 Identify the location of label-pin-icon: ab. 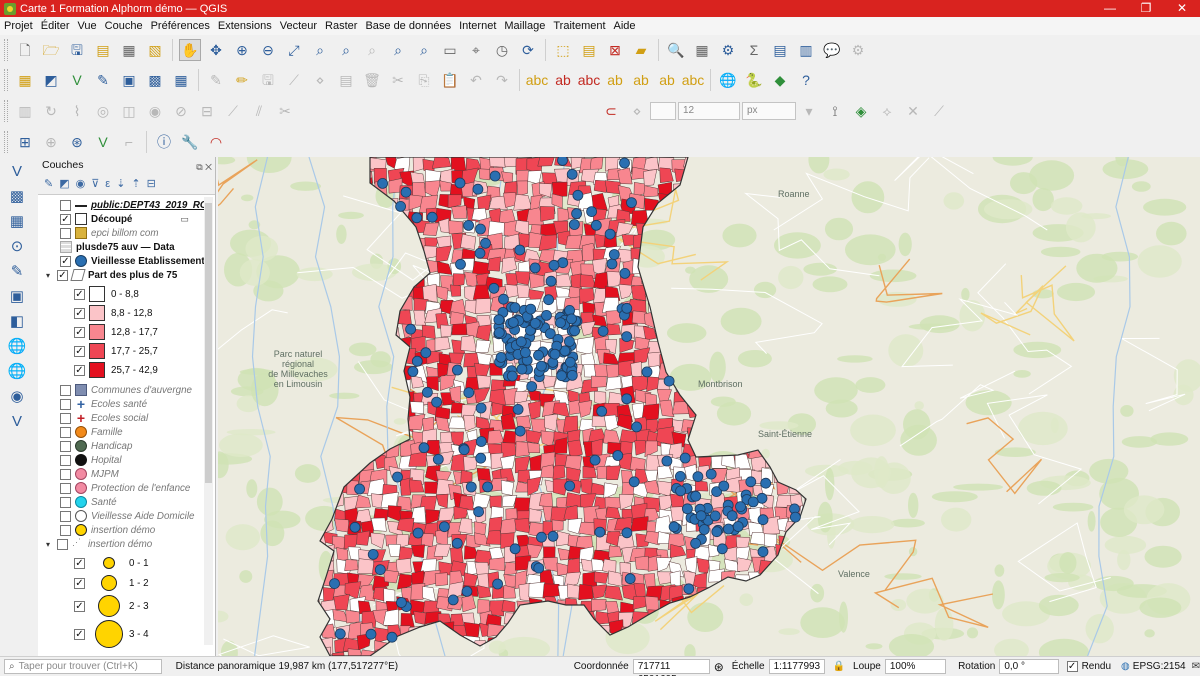
(563, 80).